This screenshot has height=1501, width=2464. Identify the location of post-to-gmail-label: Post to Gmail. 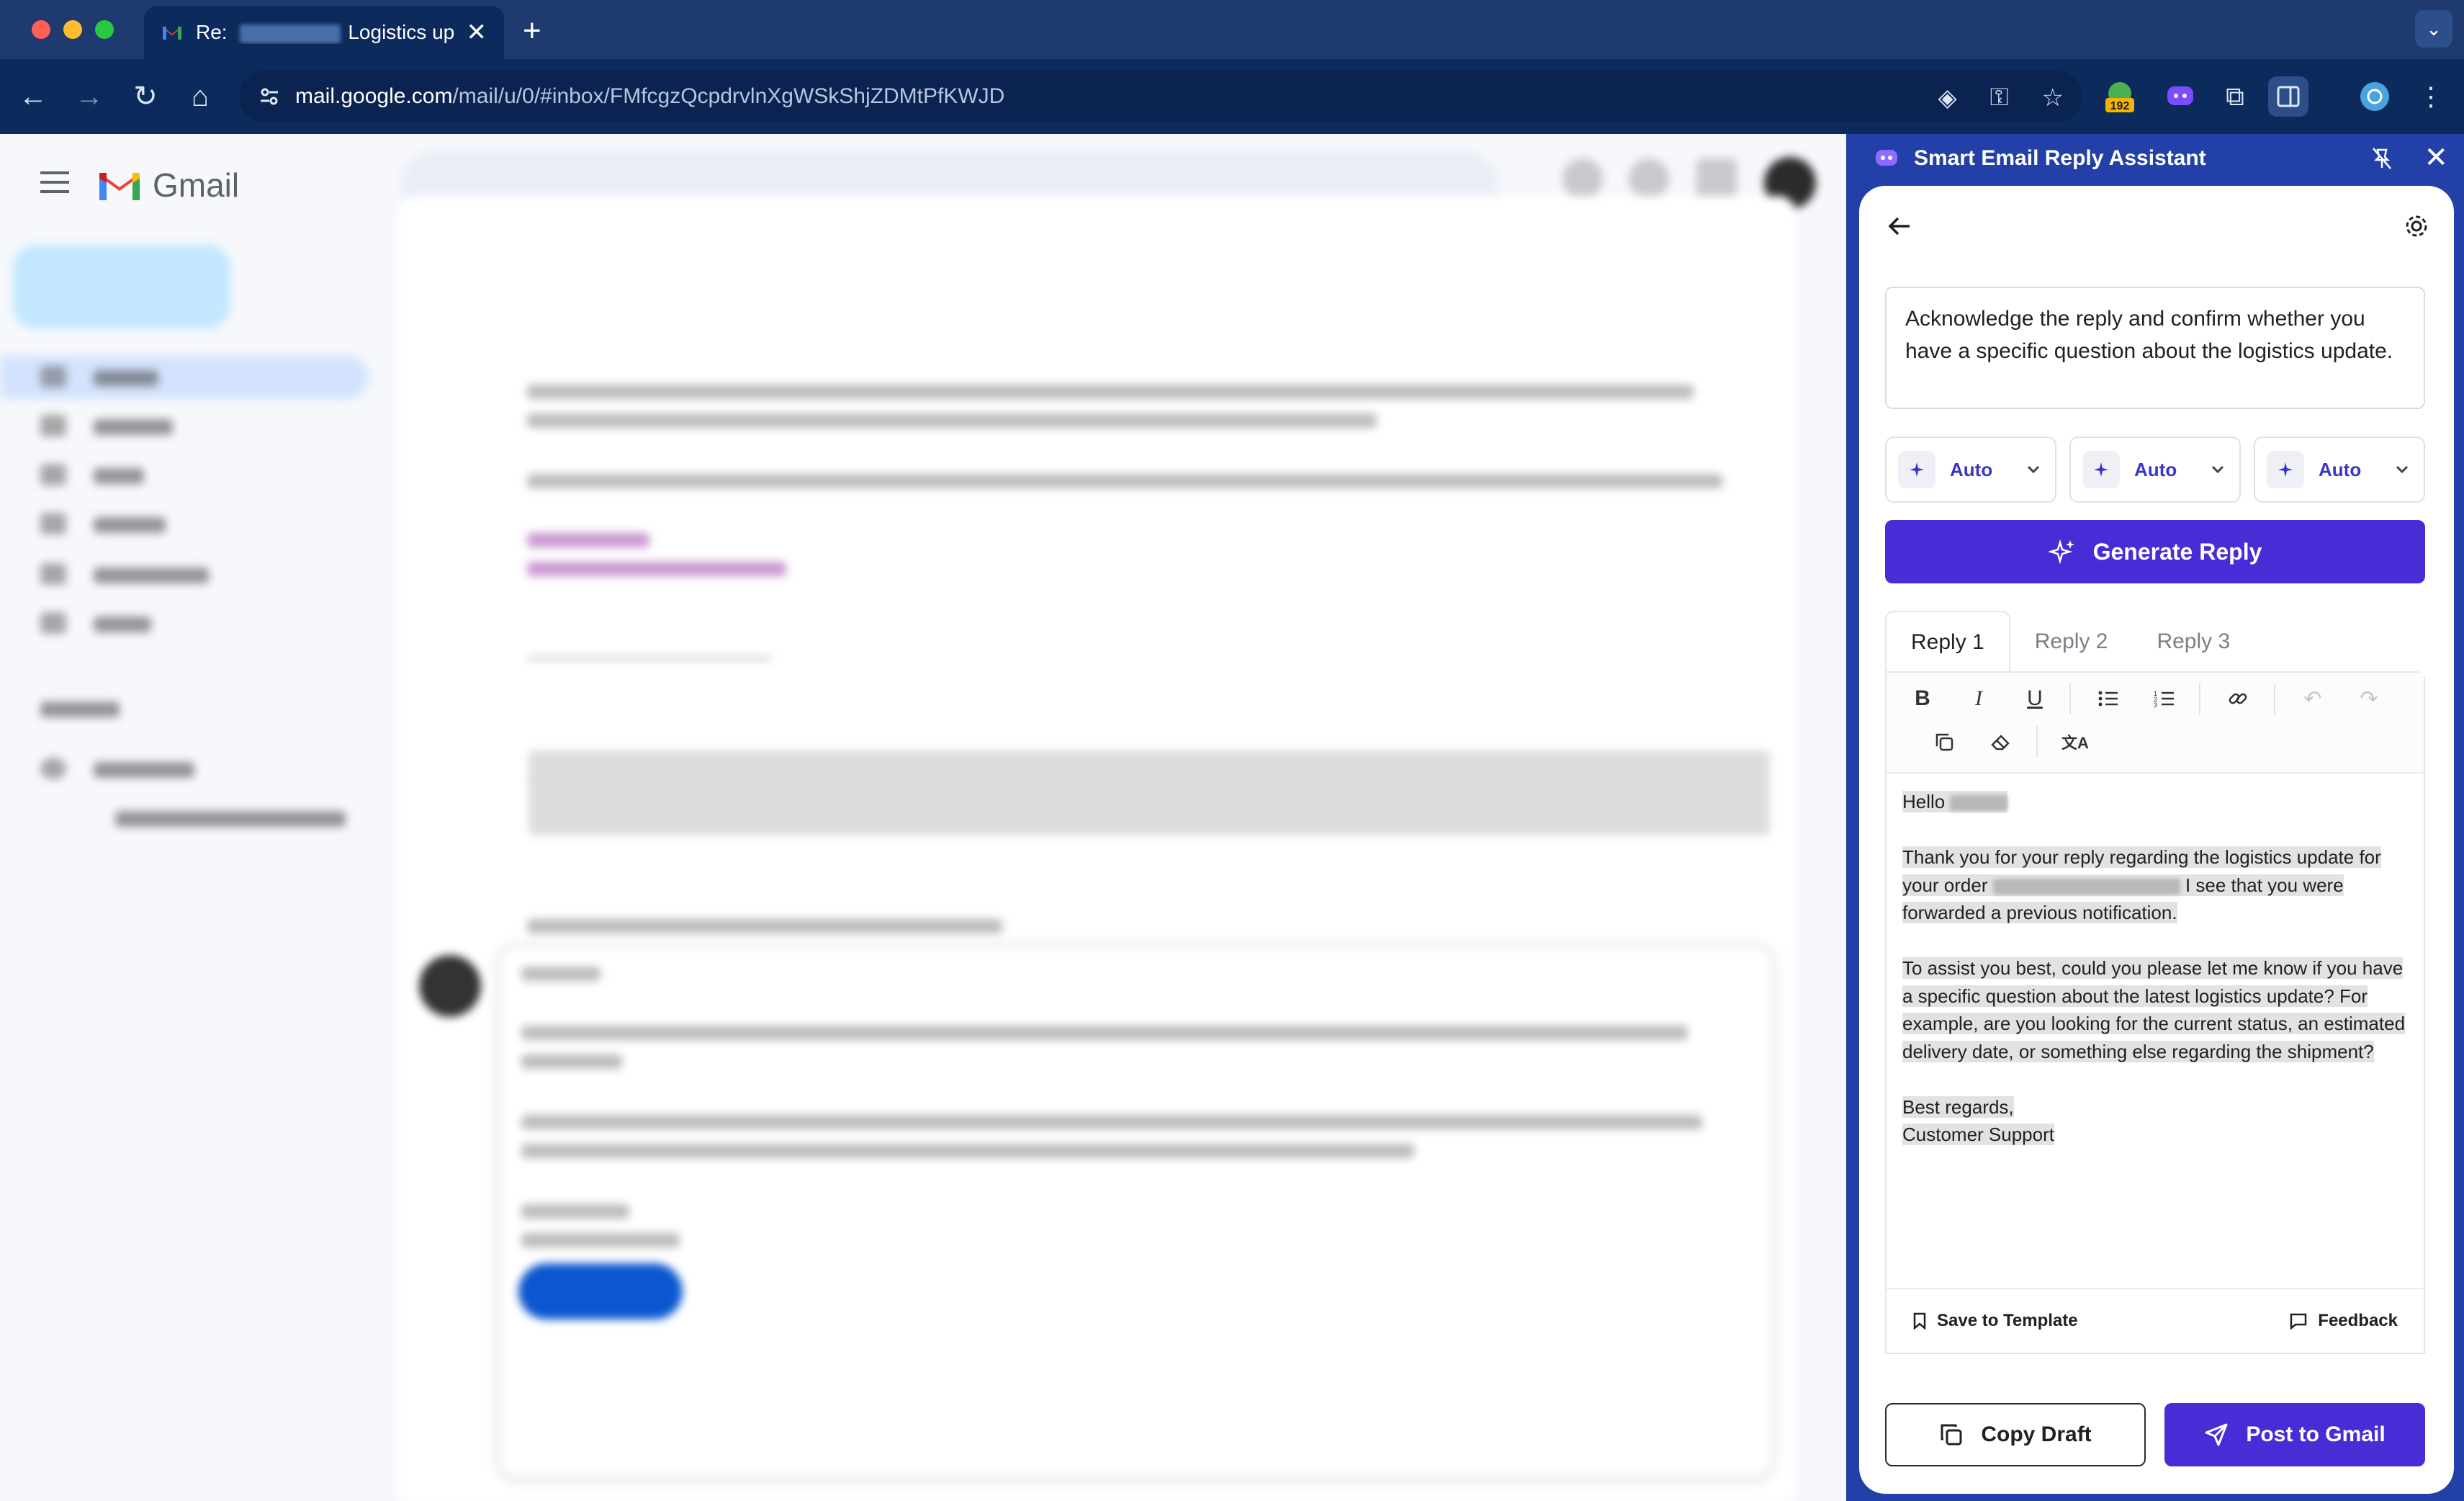
(2316, 1434).